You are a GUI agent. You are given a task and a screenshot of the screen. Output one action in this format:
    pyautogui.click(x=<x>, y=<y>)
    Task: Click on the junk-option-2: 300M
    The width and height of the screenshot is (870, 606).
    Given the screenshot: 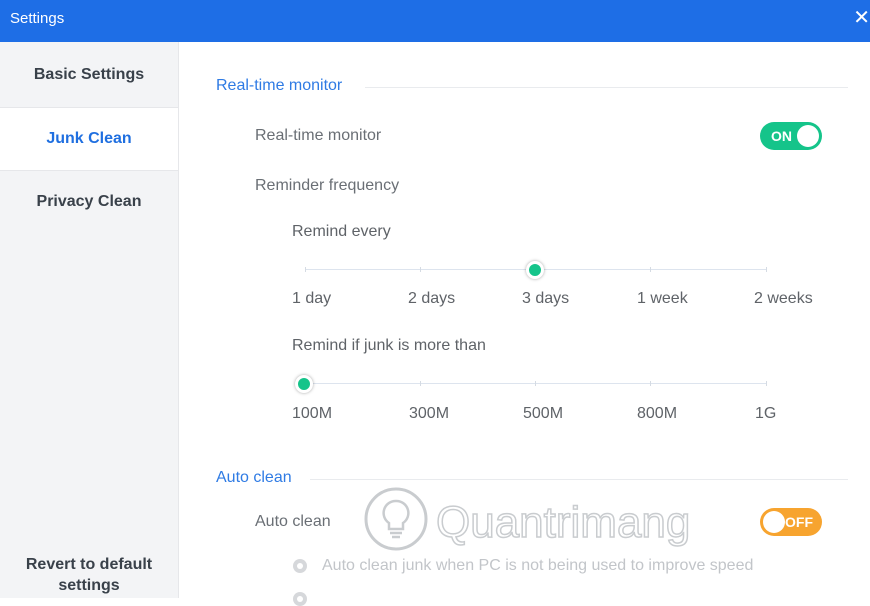 What is the action you would take?
    pyautogui.click(x=429, y=414)
    